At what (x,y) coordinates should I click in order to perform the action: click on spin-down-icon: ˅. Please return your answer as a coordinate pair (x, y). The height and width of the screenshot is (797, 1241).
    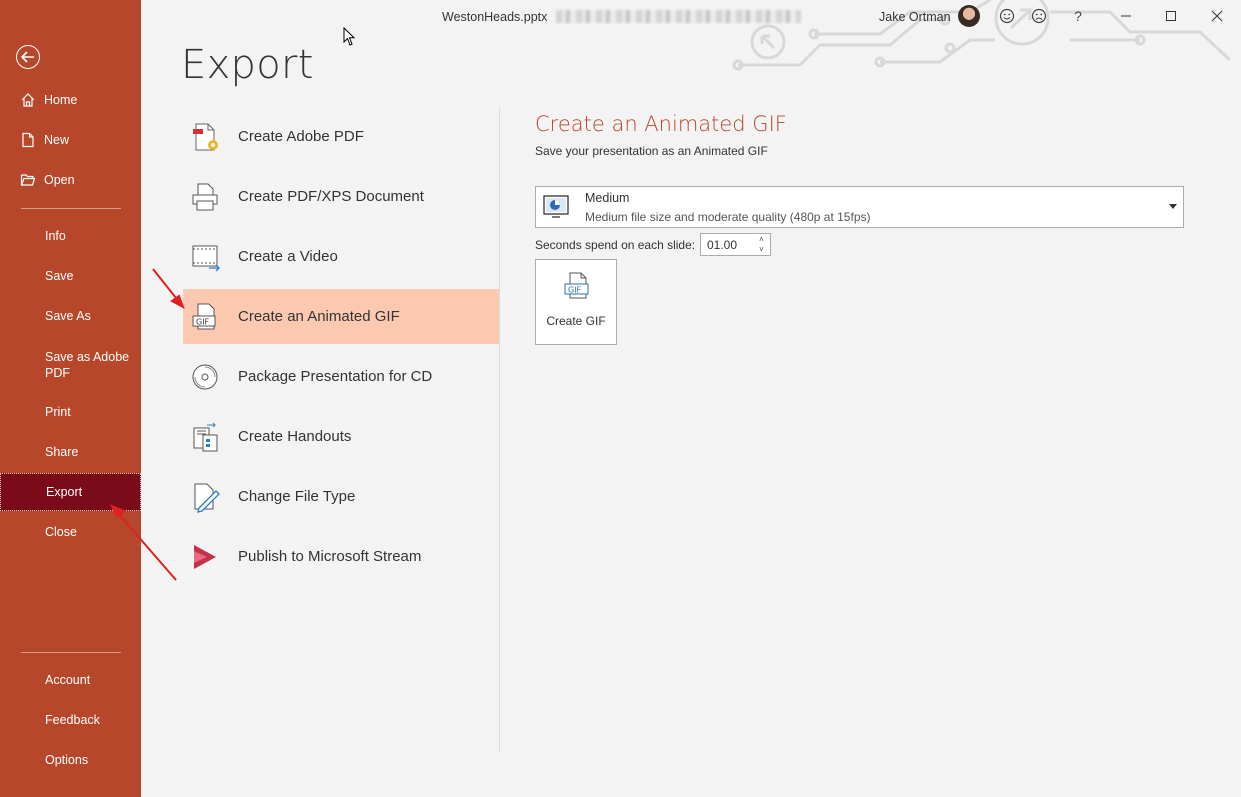
    Looking at the image, I should click on (761, 250).